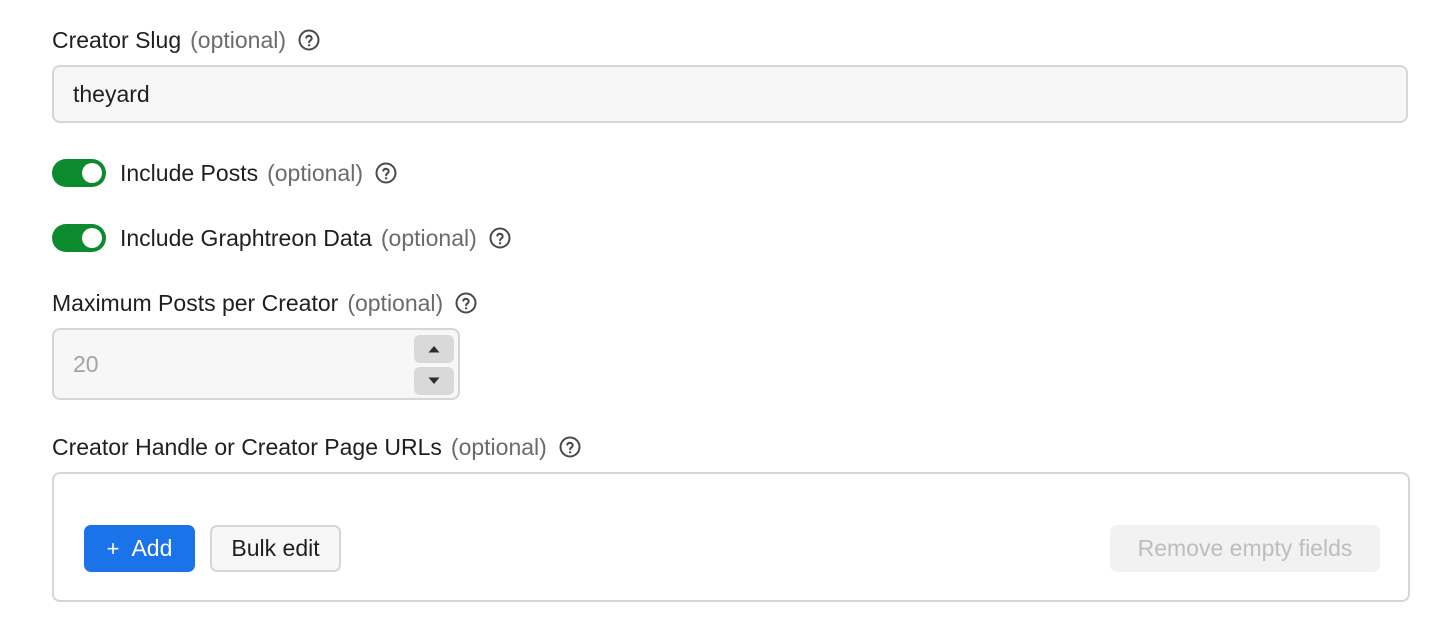  I want to click on include-posts-label: Include Posts, so click(189, 172).